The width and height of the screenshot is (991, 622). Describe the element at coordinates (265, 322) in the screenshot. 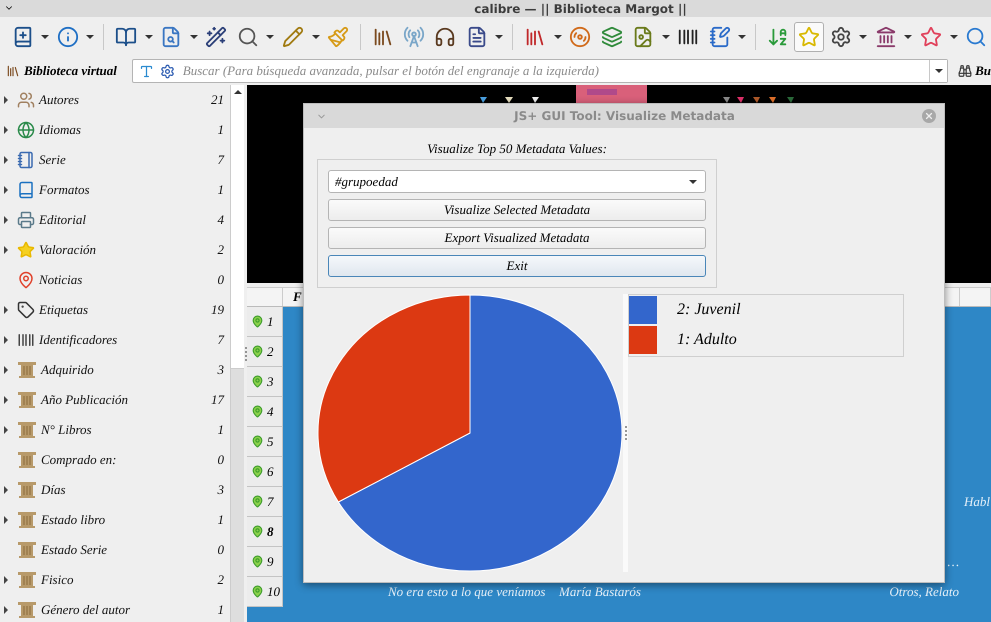

I see `row-number: 1` at that location.